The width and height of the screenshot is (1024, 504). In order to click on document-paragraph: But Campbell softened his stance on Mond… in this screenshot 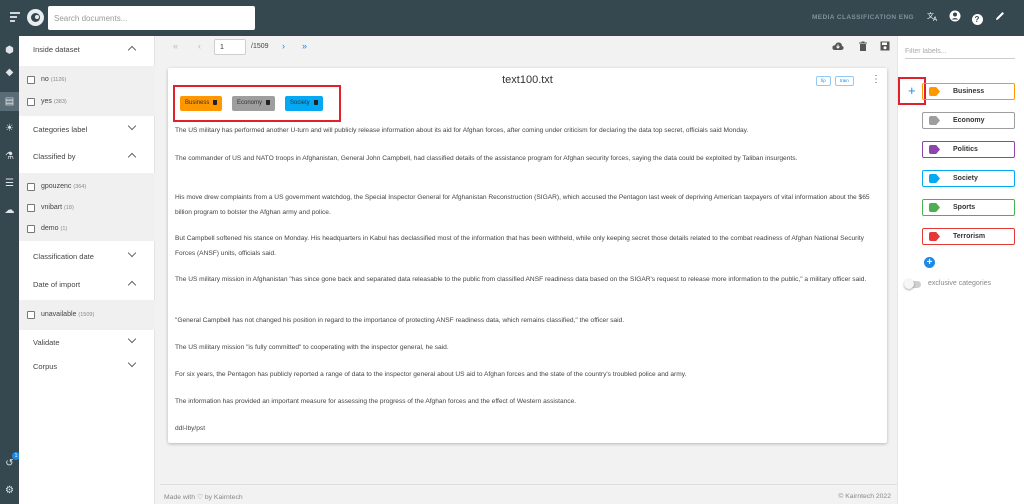, I will do `click(519, 246)`.